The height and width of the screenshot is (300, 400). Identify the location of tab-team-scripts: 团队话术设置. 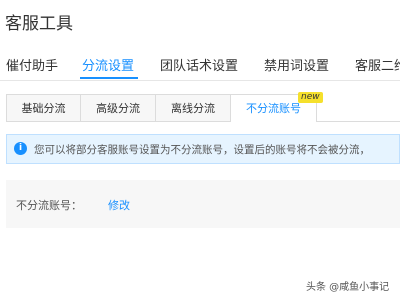
(199, 64).